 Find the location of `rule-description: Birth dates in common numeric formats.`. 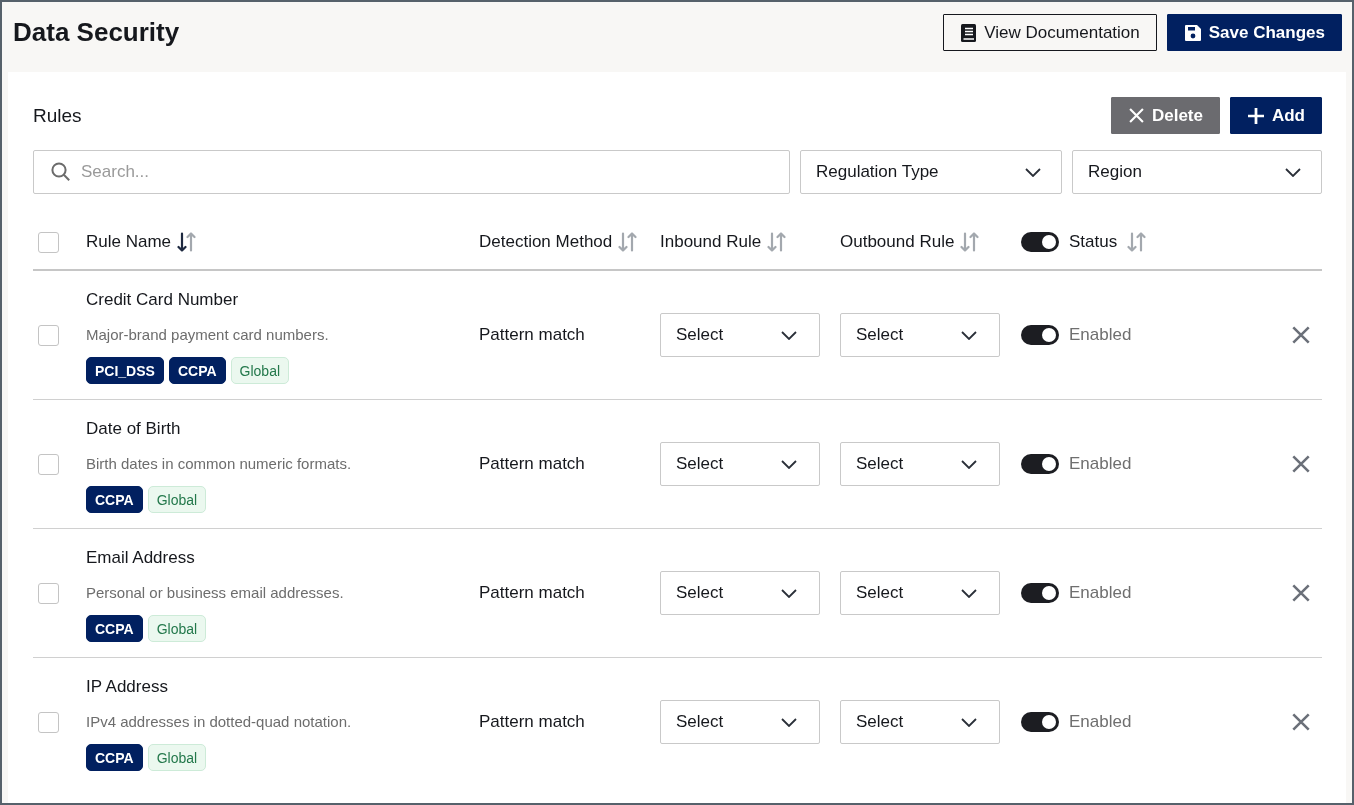

rule-description: Birth dates in common numeric formats. is located at coordinates (219, 464).